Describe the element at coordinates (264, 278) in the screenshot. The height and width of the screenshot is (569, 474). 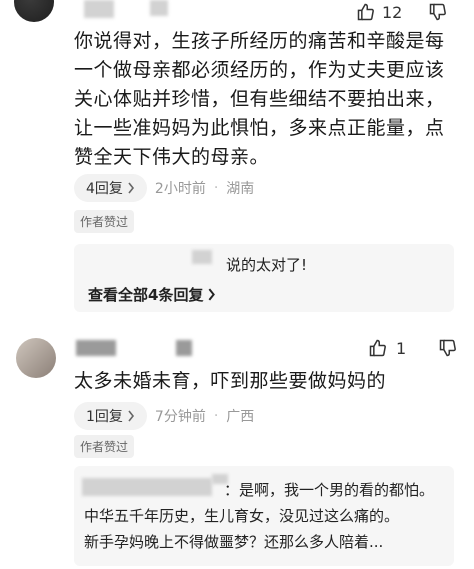
I see `reply-preview-box: 说的太对了! 查看全部4条回复` at that location.